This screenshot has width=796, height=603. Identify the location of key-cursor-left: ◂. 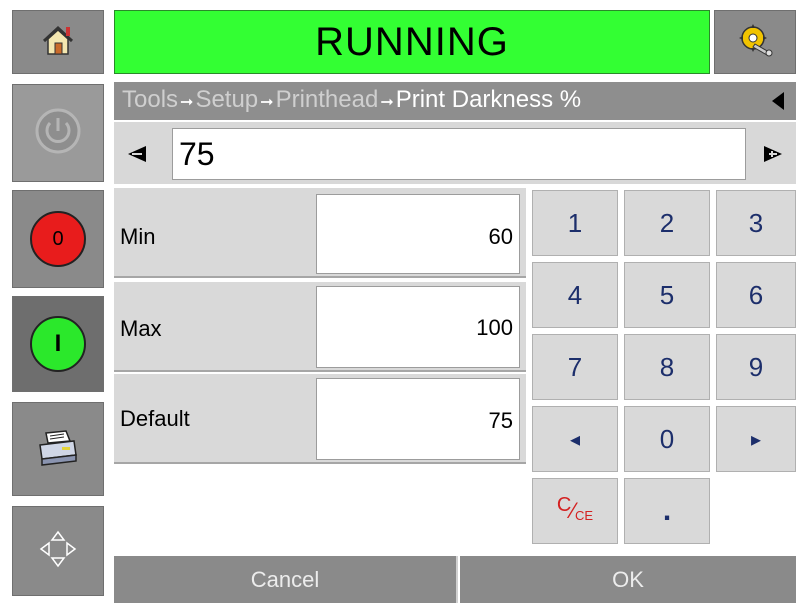
(575, 439).